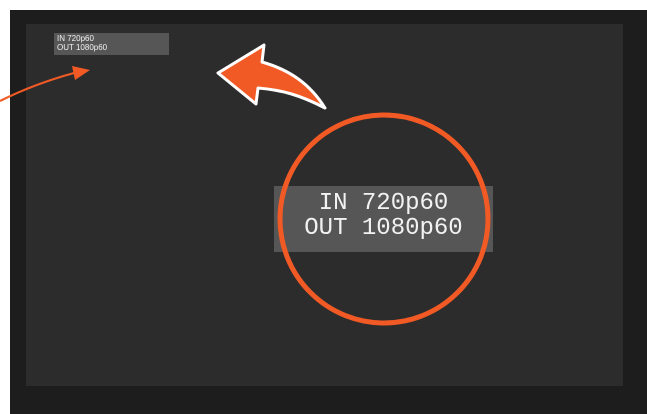  I want to click on osd-status-magnified: IN 720p60 OUT 1080p60, so click(383, 219).